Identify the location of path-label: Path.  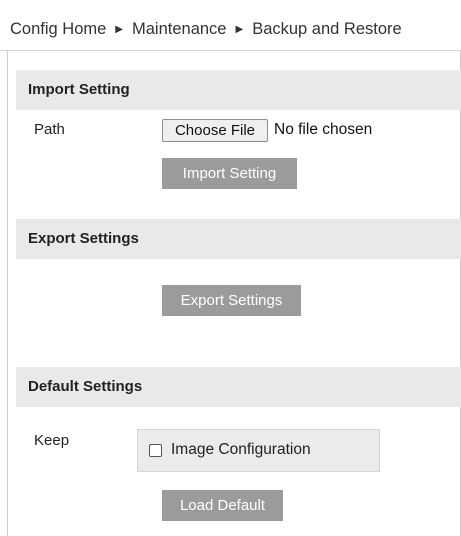
(49, 129).